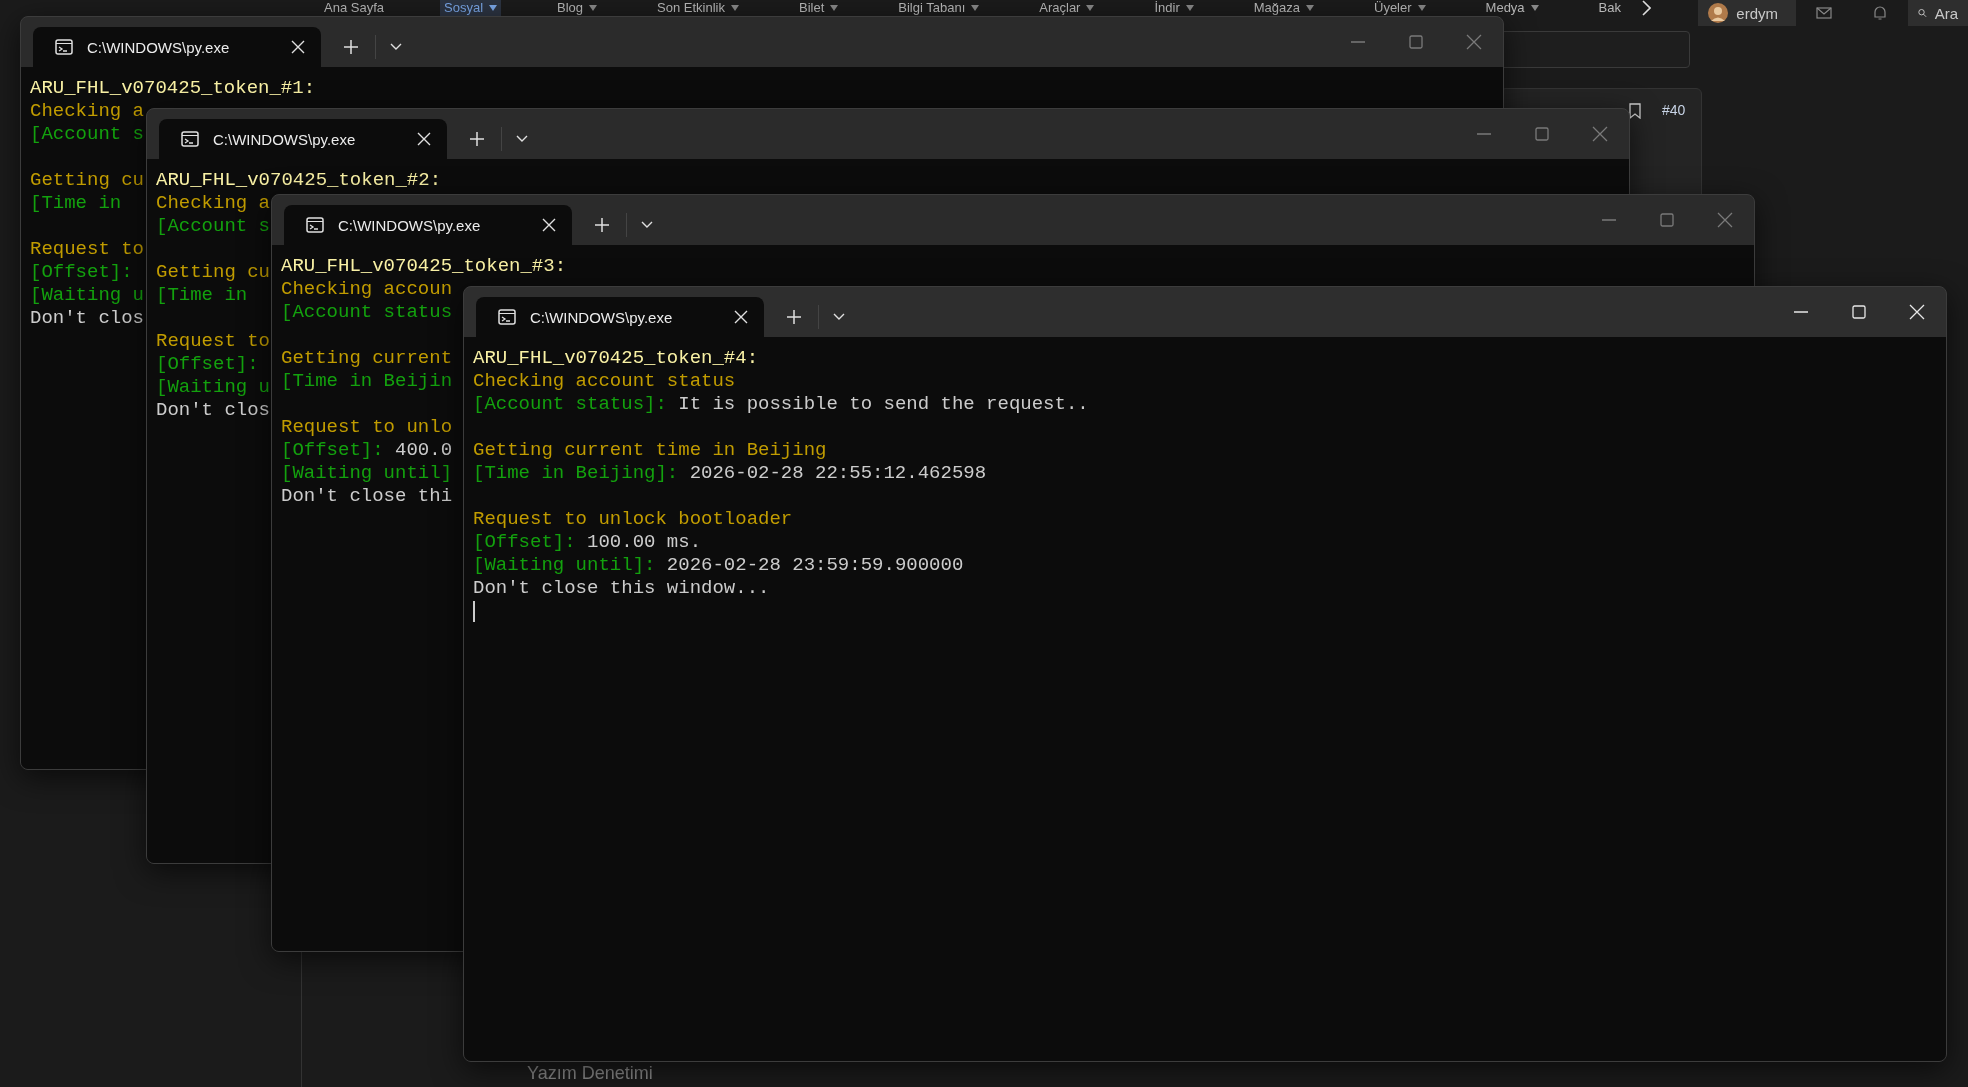 This screenshot has height=1087, width=1968. Describe the element at coordinates (1747, 13) in the screenshot. I see `user-menu: erdym` at that location.